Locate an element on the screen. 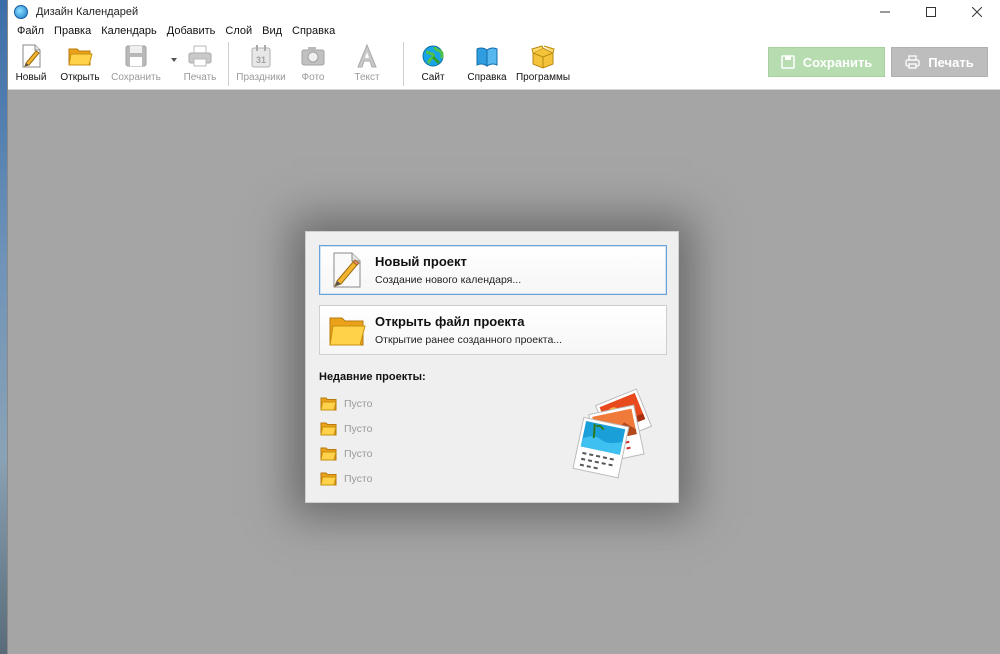 This screenshot has width=1000, height=654. site-button: Сайт is located at coordinates (433, 62).